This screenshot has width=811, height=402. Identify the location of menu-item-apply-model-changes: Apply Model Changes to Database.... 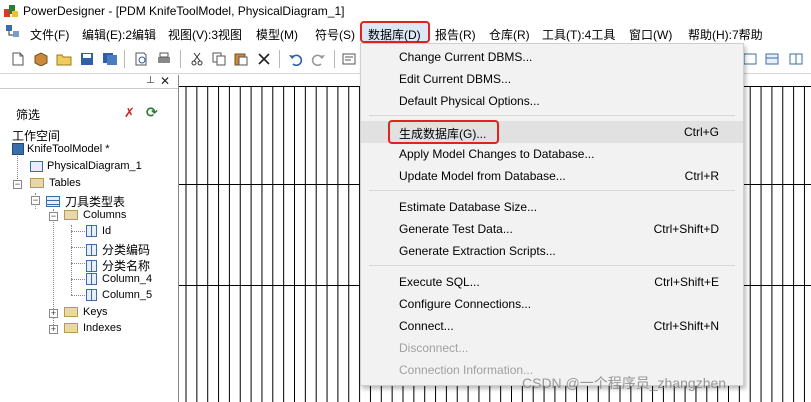
(552, 154).